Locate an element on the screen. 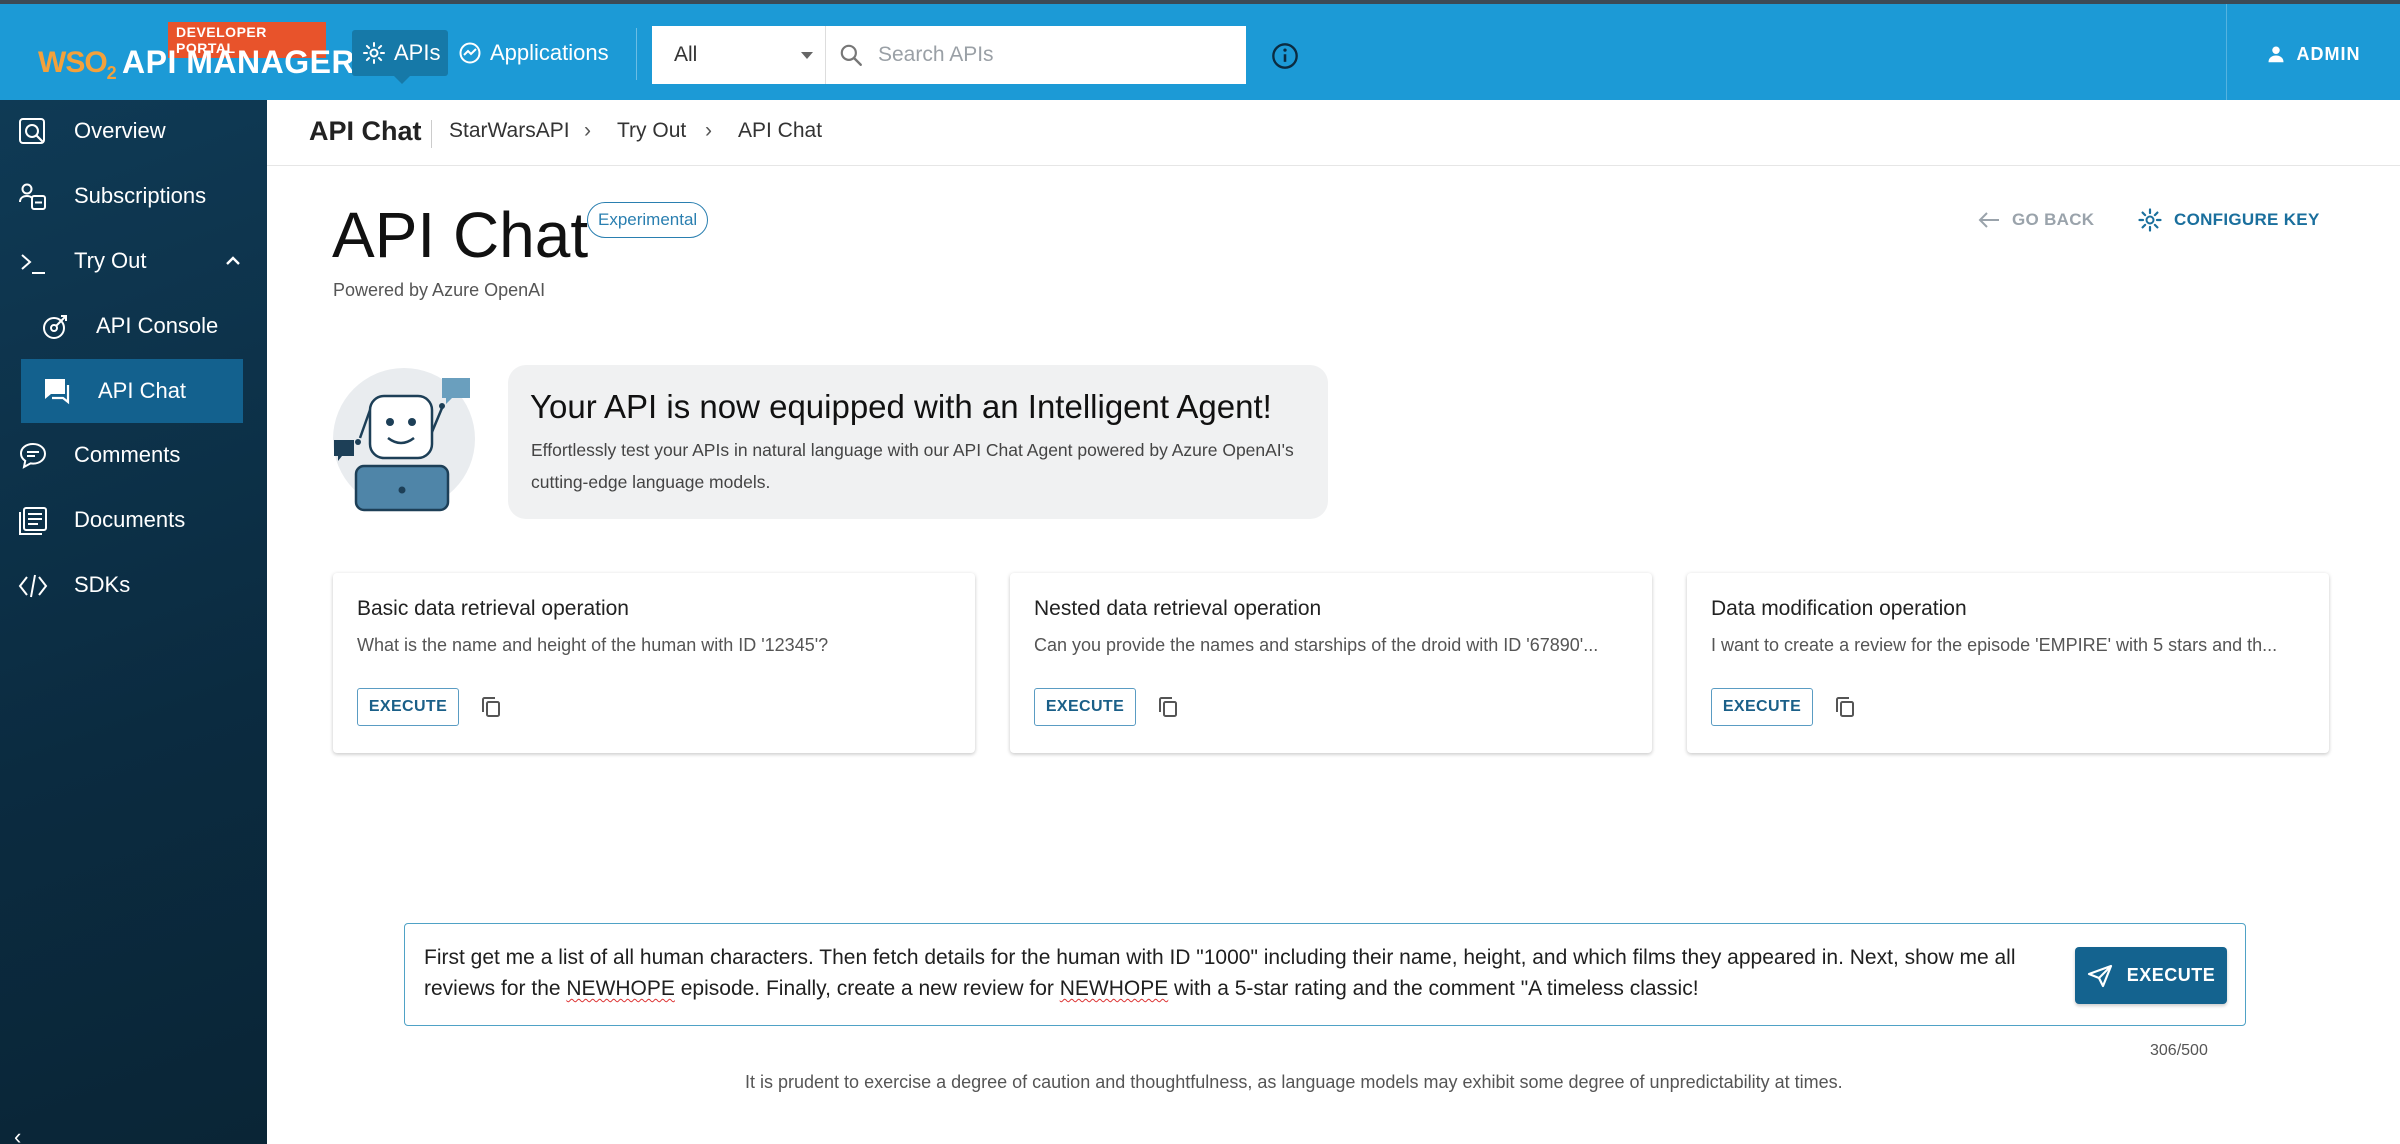 The height and width of the screenshot is (1144, 2400). character-counter: 306/500 is located at coordinates (2179, 1050).